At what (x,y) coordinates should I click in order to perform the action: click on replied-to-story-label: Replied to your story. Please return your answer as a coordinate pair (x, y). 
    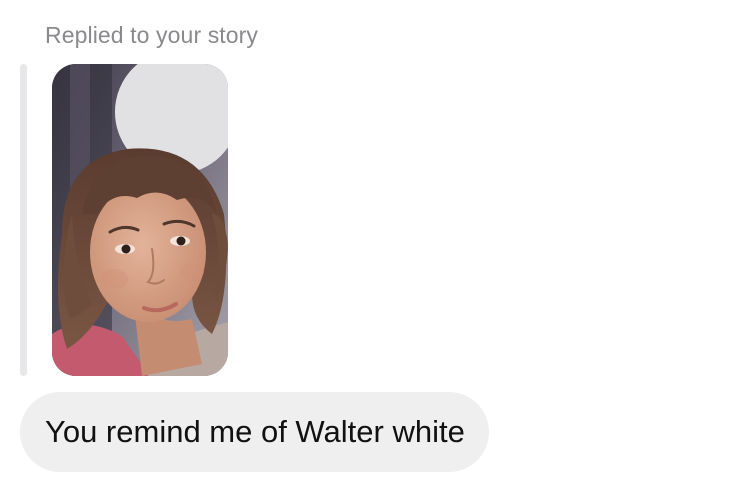
    Looking at the image, I should click on (152, 35).